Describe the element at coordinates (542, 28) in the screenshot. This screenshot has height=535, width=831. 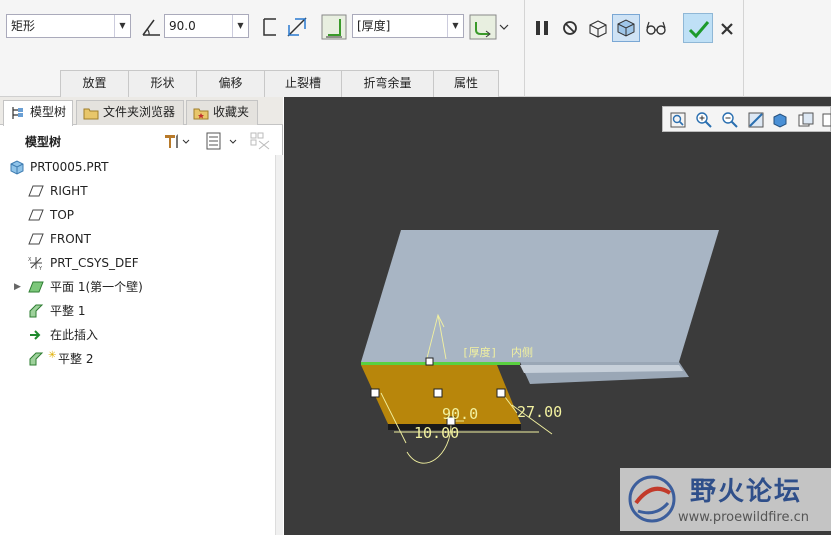
I see `pause-icon` at that location.